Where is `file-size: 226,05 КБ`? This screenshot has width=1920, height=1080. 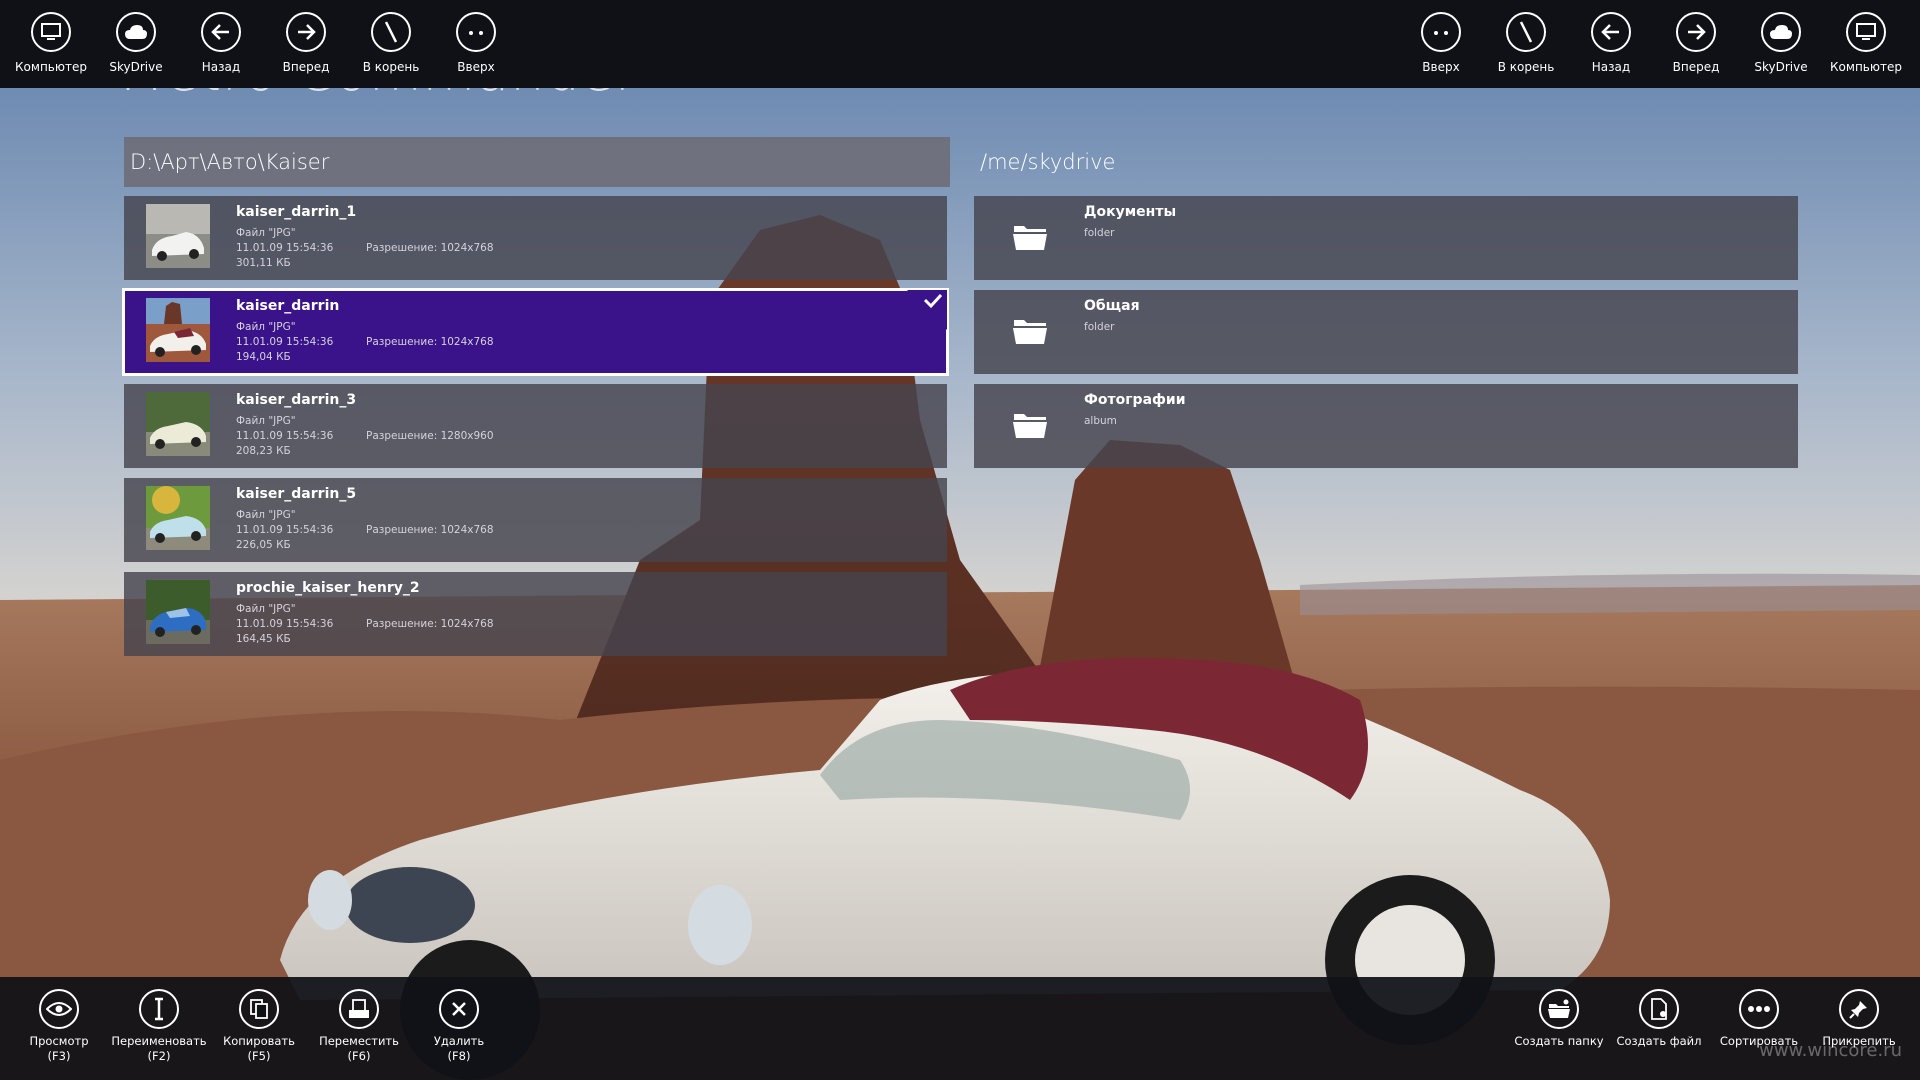
file-size: 226,05 КБ is located at coordinates (263, 545).